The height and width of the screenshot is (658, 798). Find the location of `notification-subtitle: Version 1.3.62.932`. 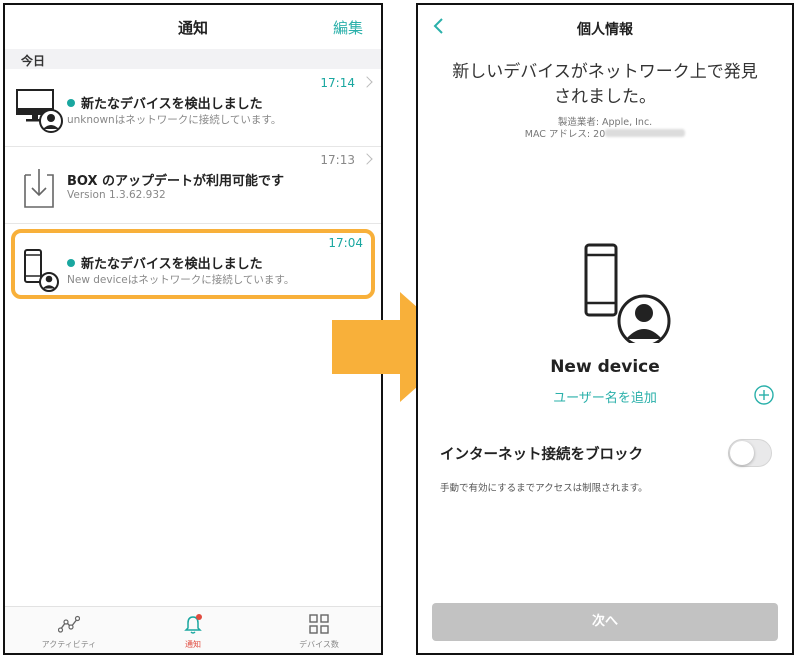

notification-subtitle: Version 1.3.62.932 is located at coordinates (116, 195).